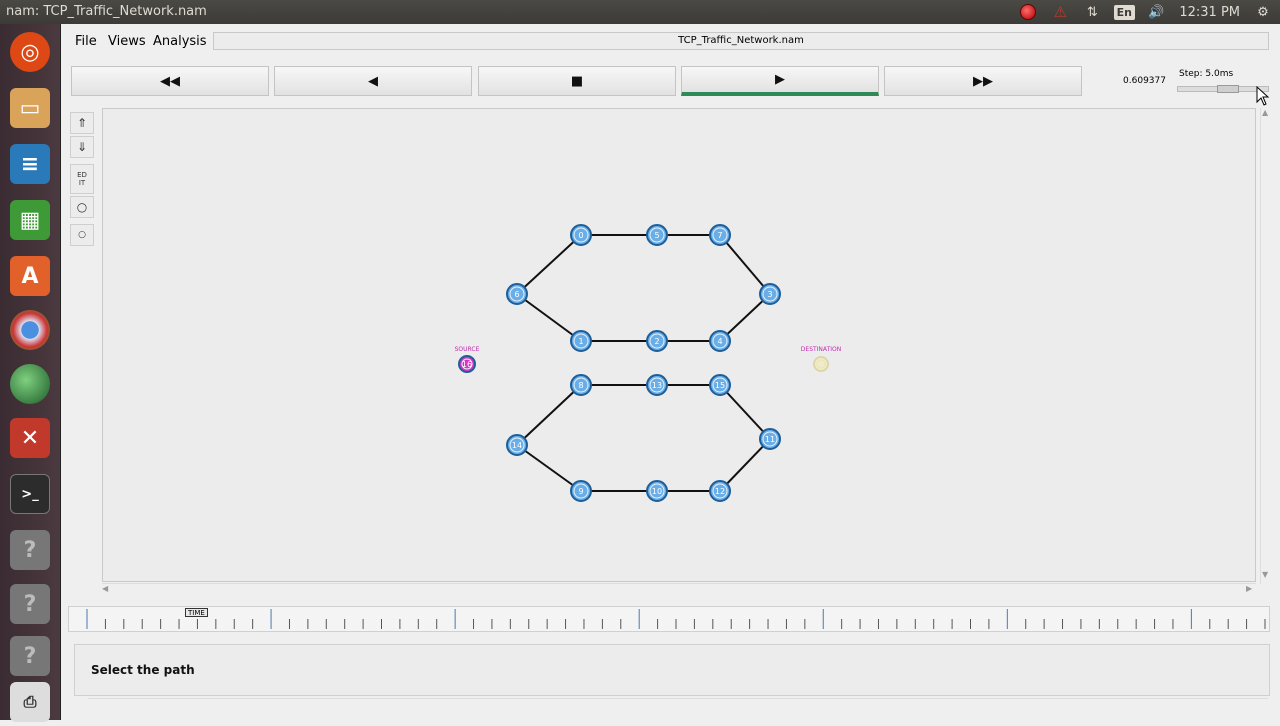 The image size is (1280, 726). I want to click on unknown-app-launcher-1: ?, so click(30, 550).